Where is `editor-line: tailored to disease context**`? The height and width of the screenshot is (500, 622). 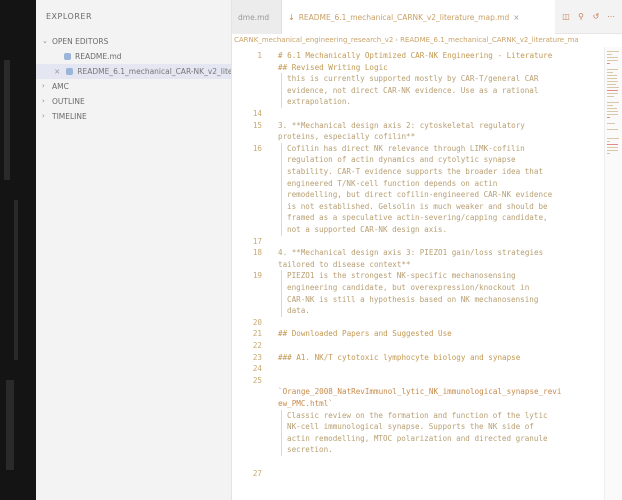 editor-line: tailored to disease context** is located at coordinates (418, 264).